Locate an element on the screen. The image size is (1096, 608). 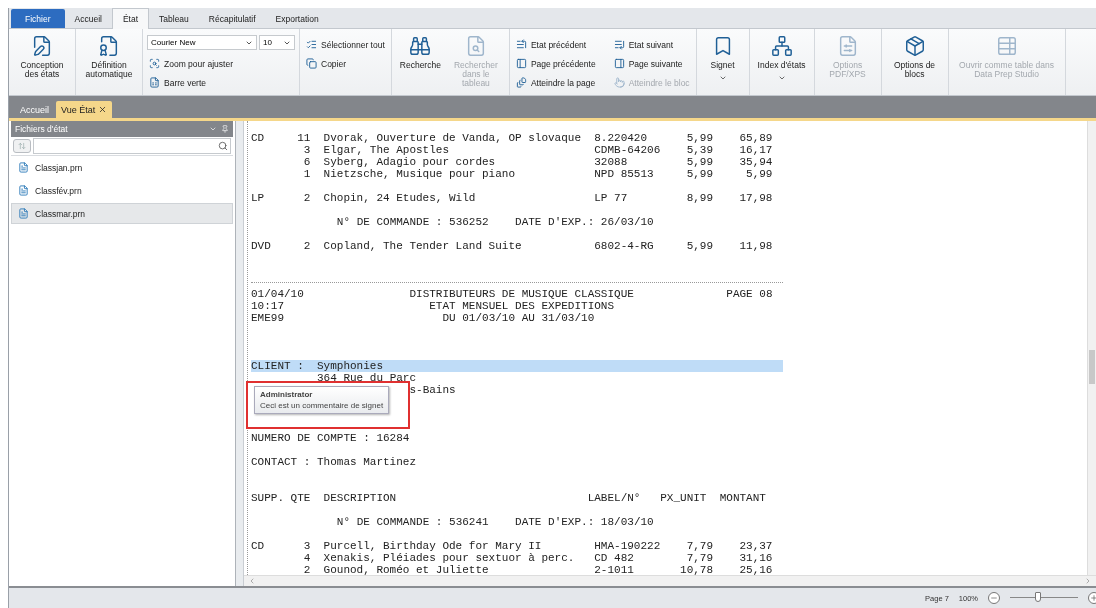
ribbon-button: Recherche is located at coordinates (420, 62).